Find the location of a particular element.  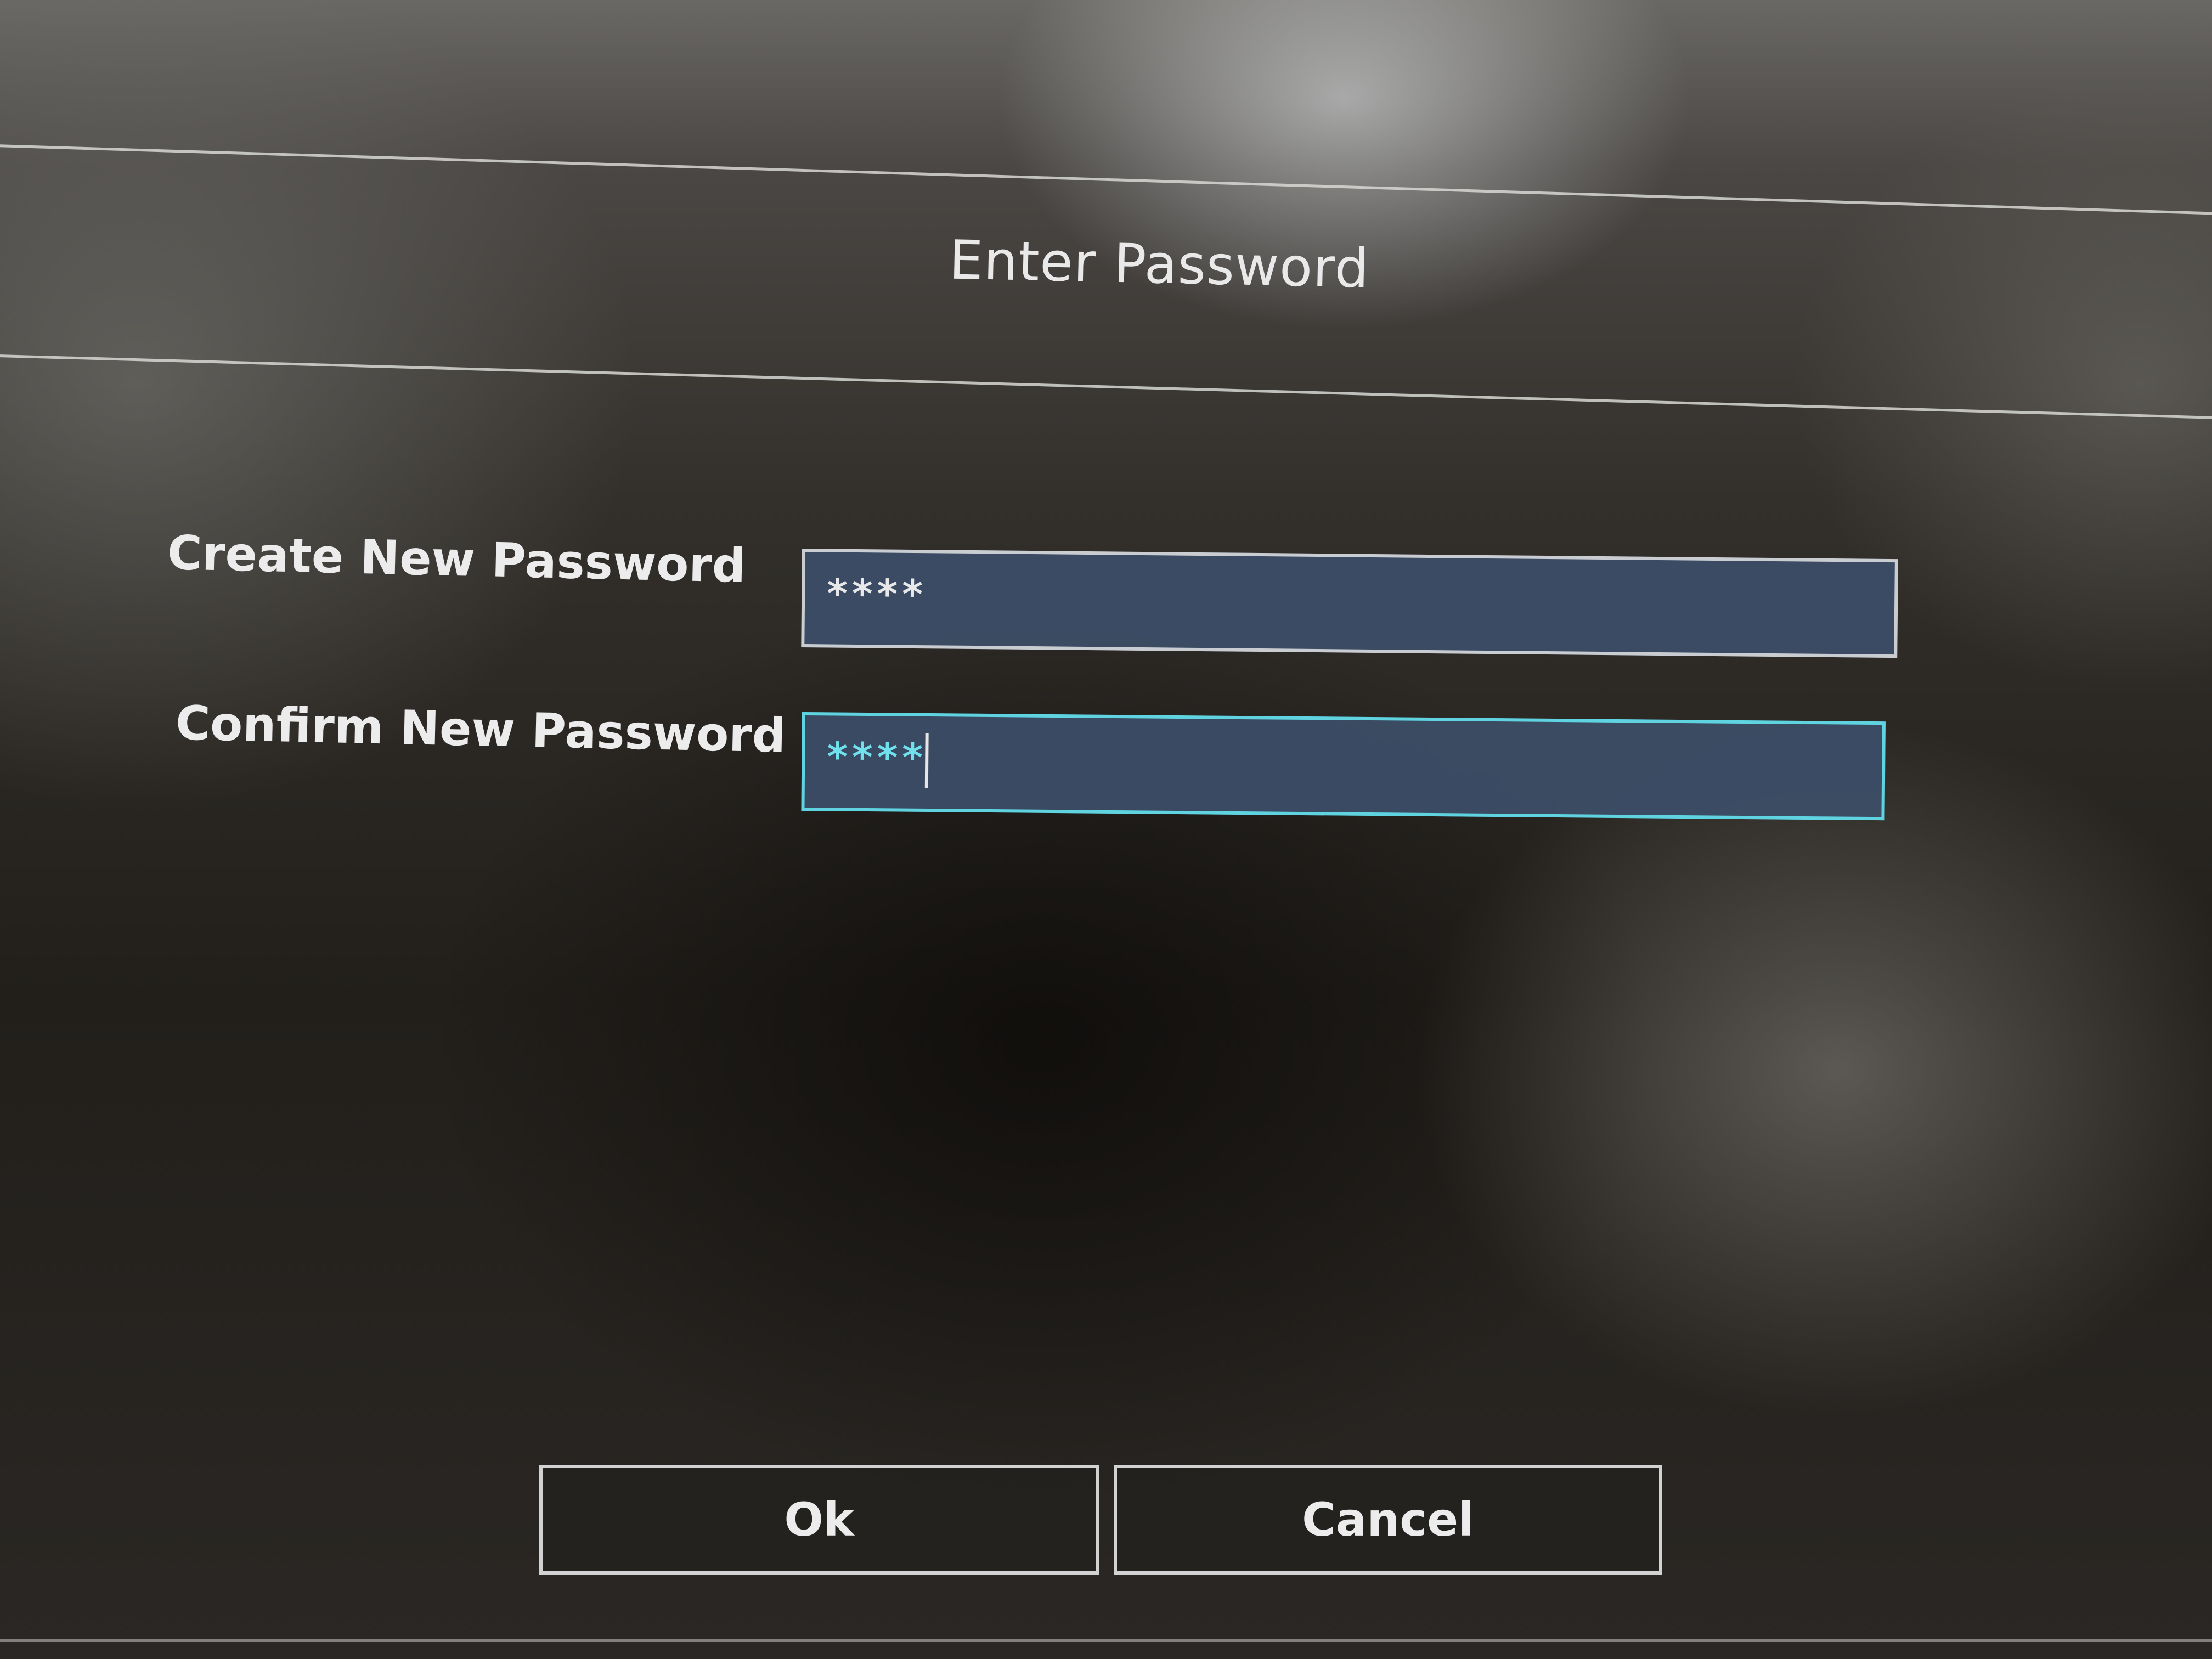

create-password-label: Create New Password is located at coordinates (457, 560).